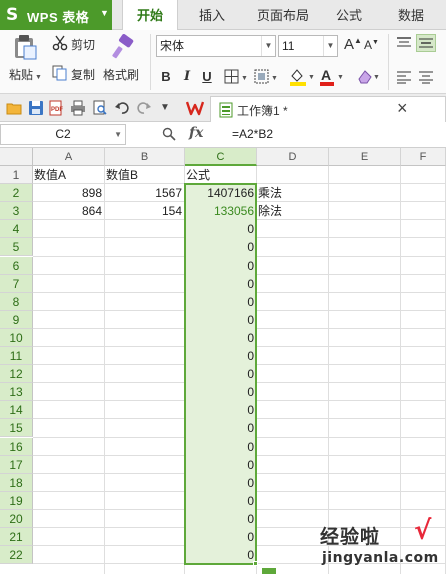  Describe the element at coordinates (144, 211) in the screenshot. I see `cell-b3: 154` at that location.